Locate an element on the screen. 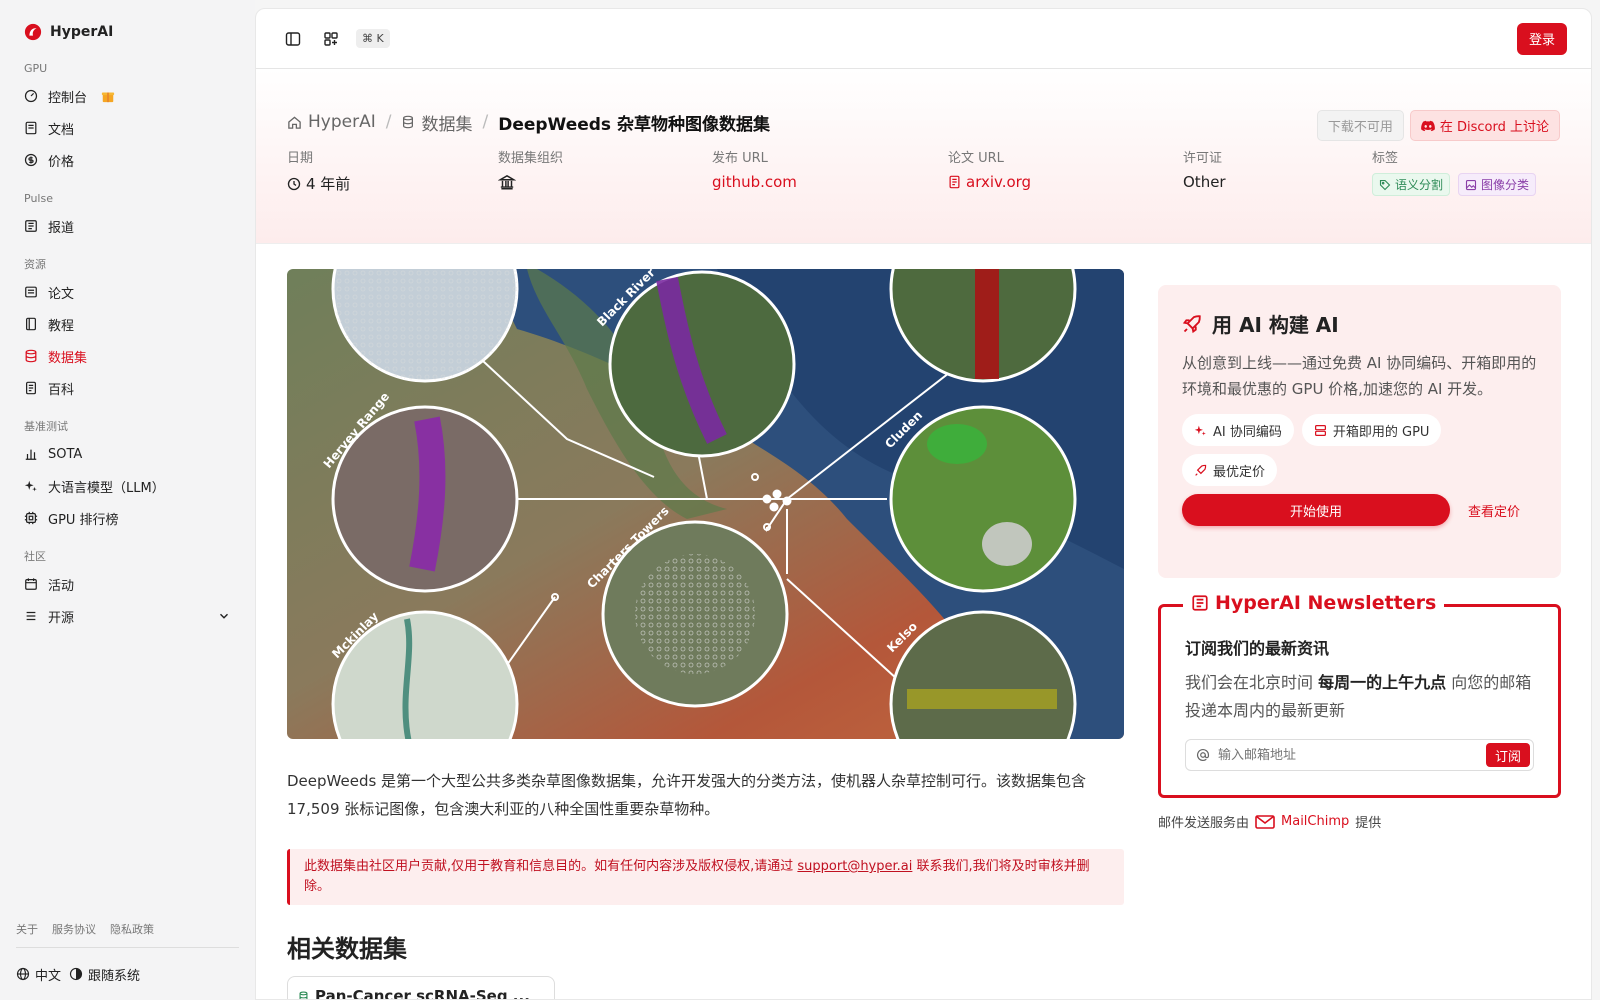  paper-url-link: arxiv.org is located at coordinates (989, 182).